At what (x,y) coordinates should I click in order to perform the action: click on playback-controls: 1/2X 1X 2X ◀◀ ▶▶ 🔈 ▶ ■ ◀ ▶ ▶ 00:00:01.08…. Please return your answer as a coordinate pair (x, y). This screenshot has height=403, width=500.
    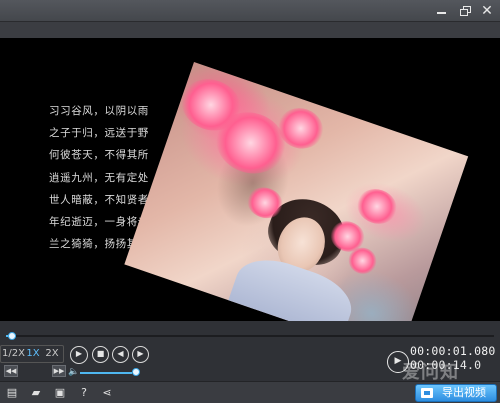
    Looking at the image, I should click on (250, 361).